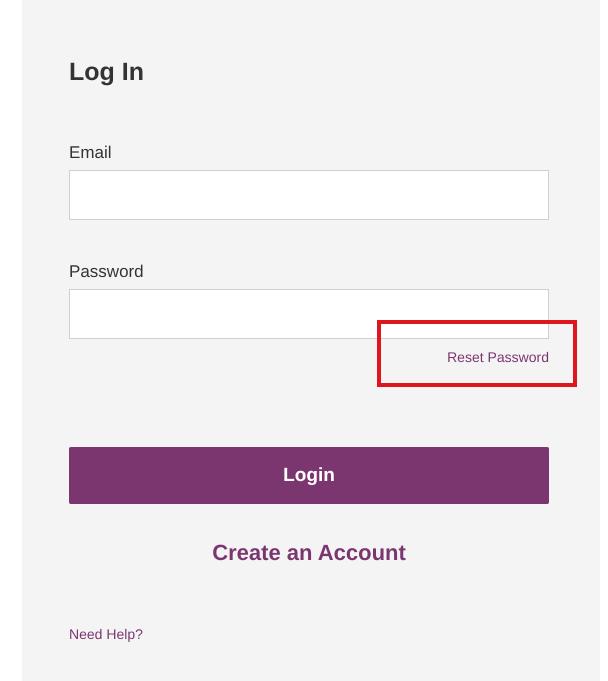  What do you see at coordinates (498, 357) in the screenshot?
I see `reset-password-link: Reset Password` at bounding box center [498, 357].